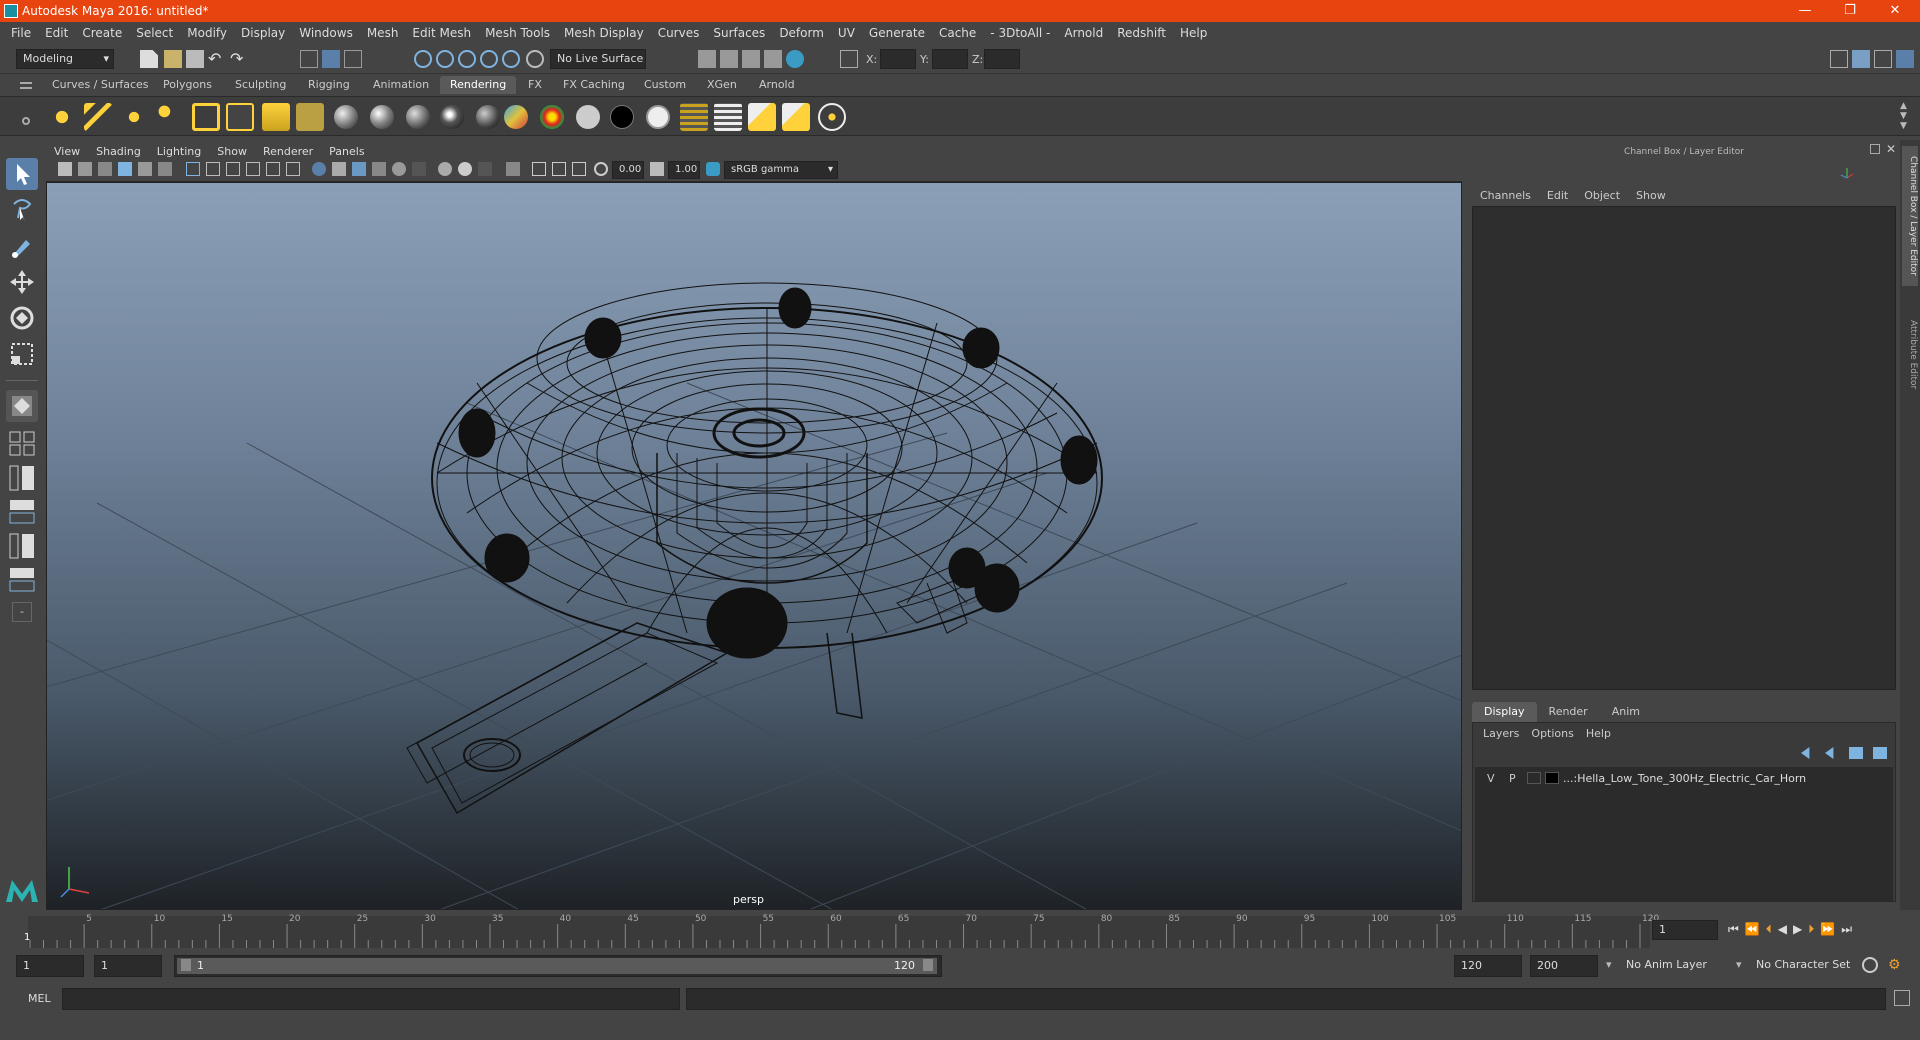  What do you see at coordinates (65, 169) in the screenshot?
I see `camera-attributes-icon` at bounding box center [65, 169].